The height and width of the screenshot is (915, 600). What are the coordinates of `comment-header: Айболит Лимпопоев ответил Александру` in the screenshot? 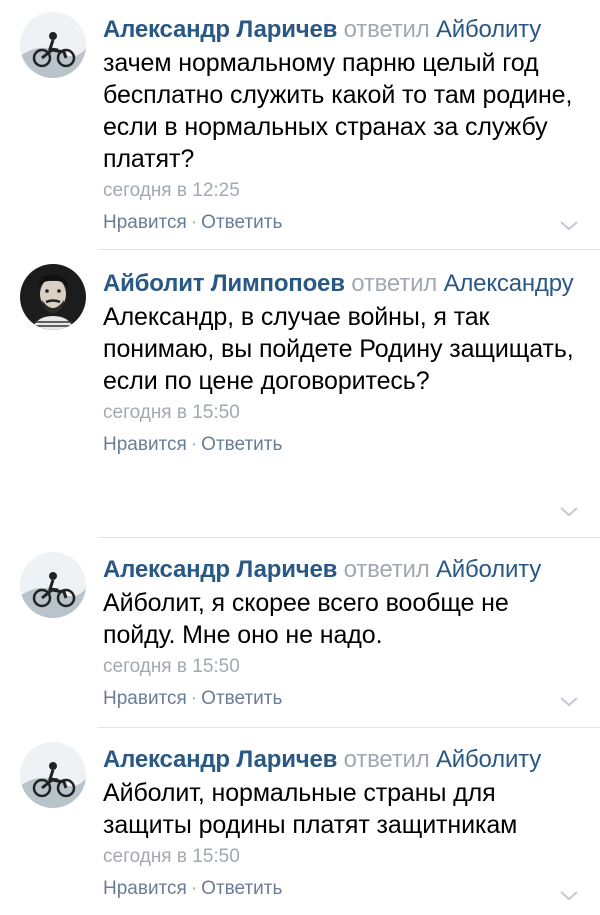 It's located at (341, 283).